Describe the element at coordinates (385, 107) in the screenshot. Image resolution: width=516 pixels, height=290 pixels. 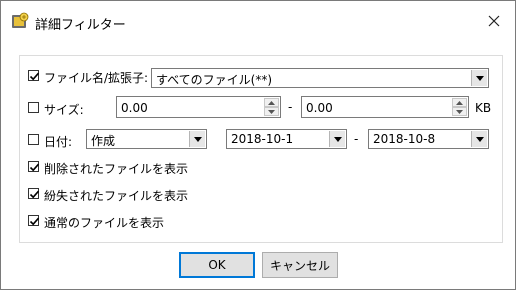
I see `size-max-spinner: 0.00` at that location.